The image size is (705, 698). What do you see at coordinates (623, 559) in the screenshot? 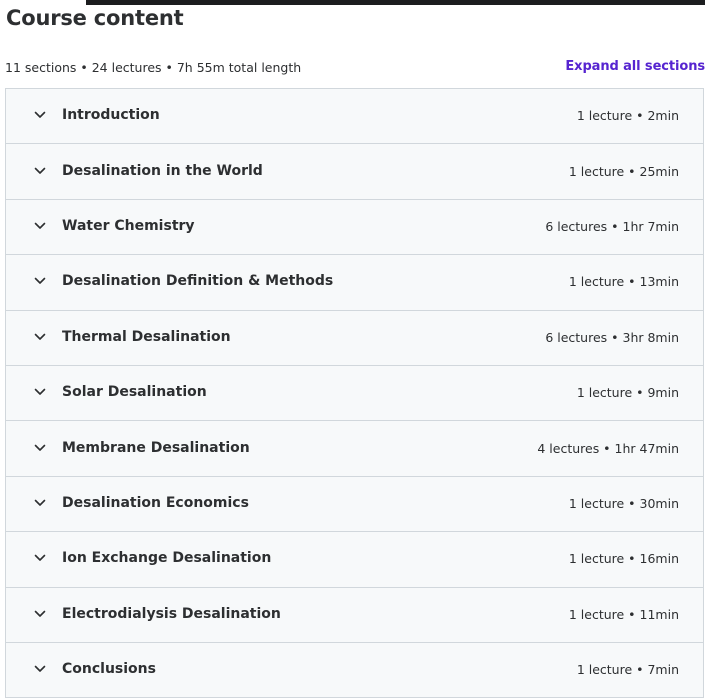
I see `section-lecture-info: 1 lecture • 16min` at bounding box center [623, 559].